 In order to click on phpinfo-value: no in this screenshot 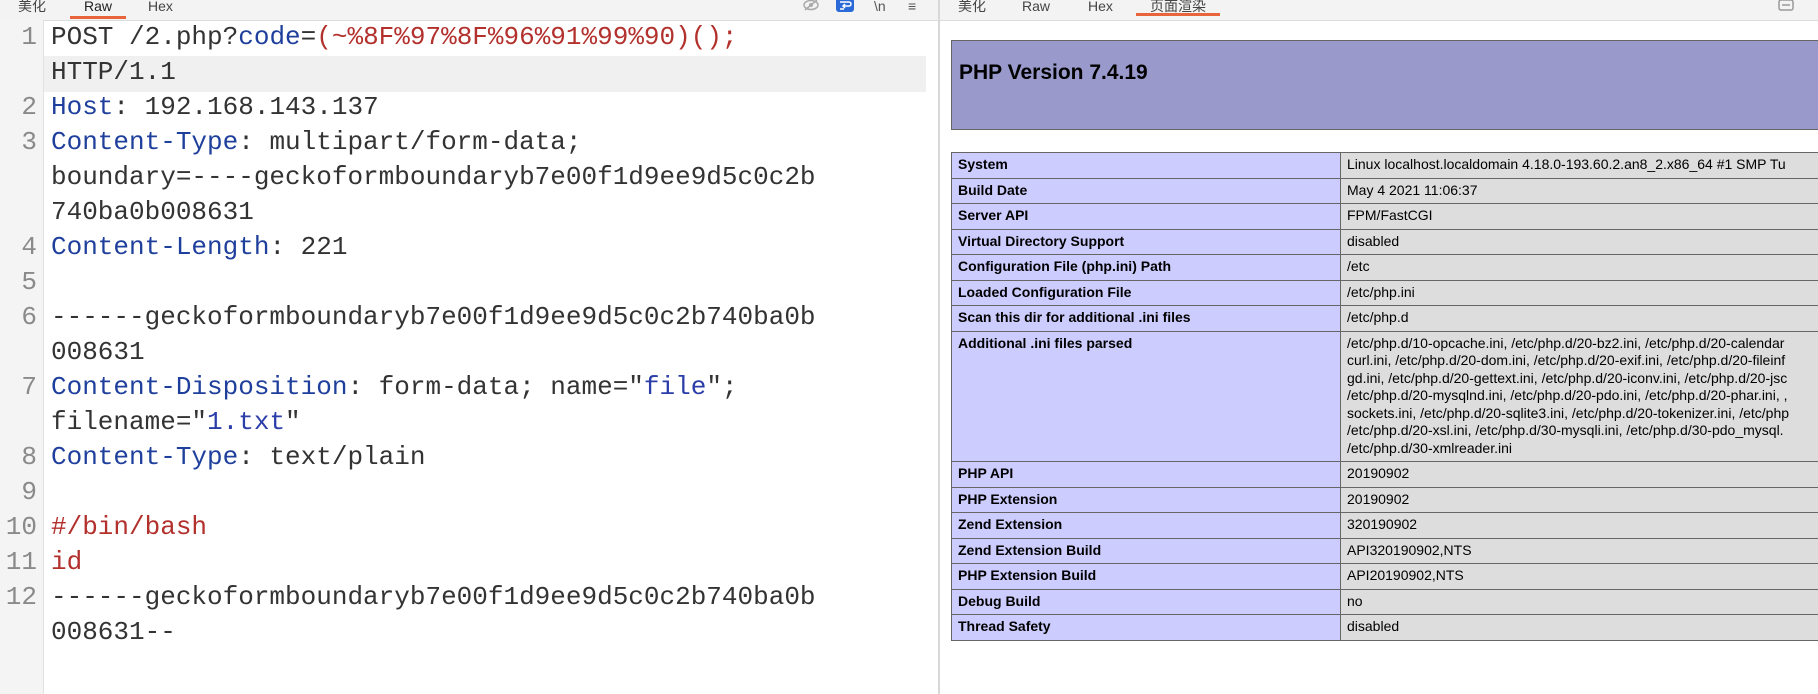, I will do `click(1579, 601)`.